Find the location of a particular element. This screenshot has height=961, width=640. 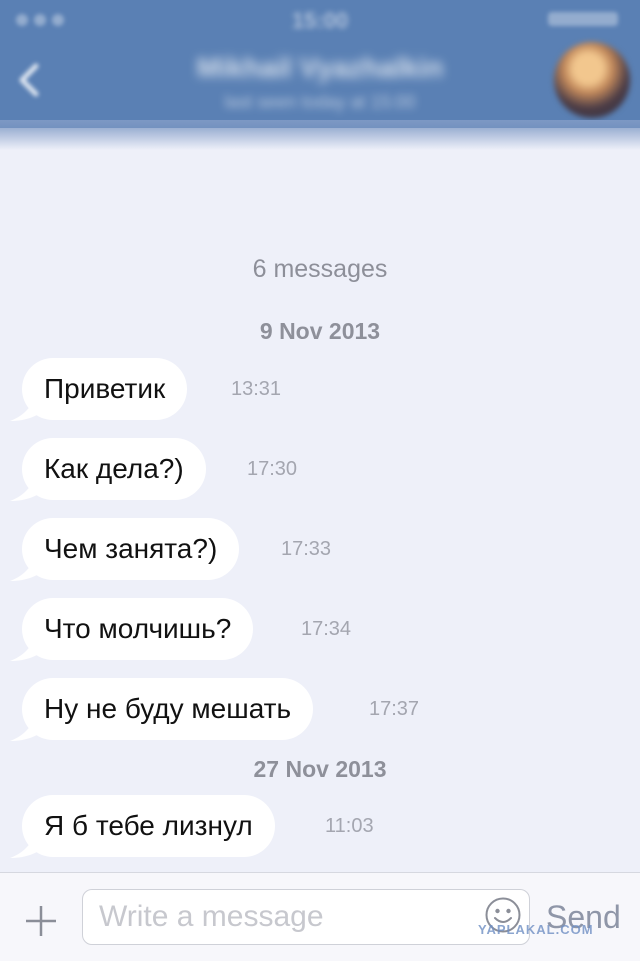

message-bubble: Чем занята?) is located at coordinates (131, 549).